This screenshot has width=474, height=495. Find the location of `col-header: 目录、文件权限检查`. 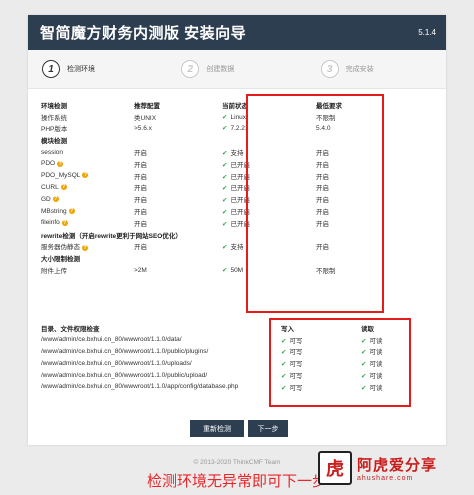

col-header: 目录、文件权限检查 is located at coordinates (70, 329).